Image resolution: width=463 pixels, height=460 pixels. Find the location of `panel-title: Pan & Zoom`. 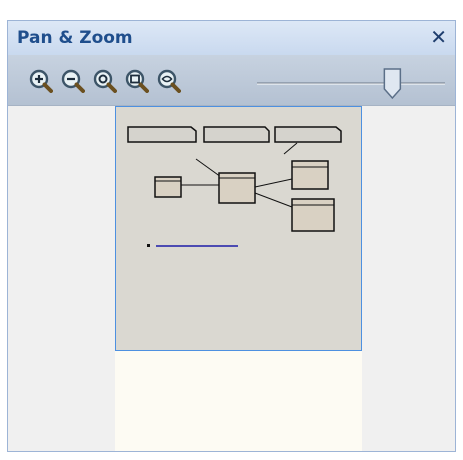

panel-title: Pan & Zoom is located at coordinates (75, 38).